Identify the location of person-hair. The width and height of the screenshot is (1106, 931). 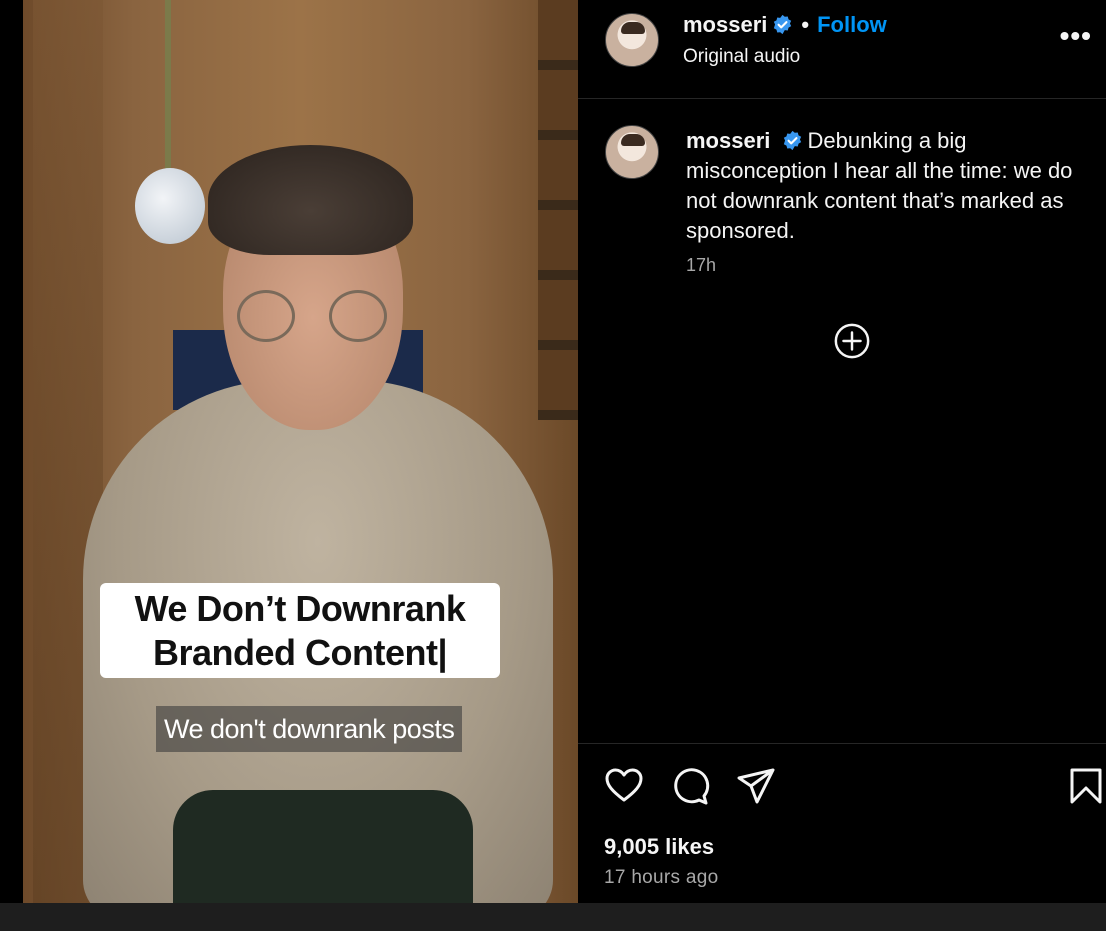
(310, 200).